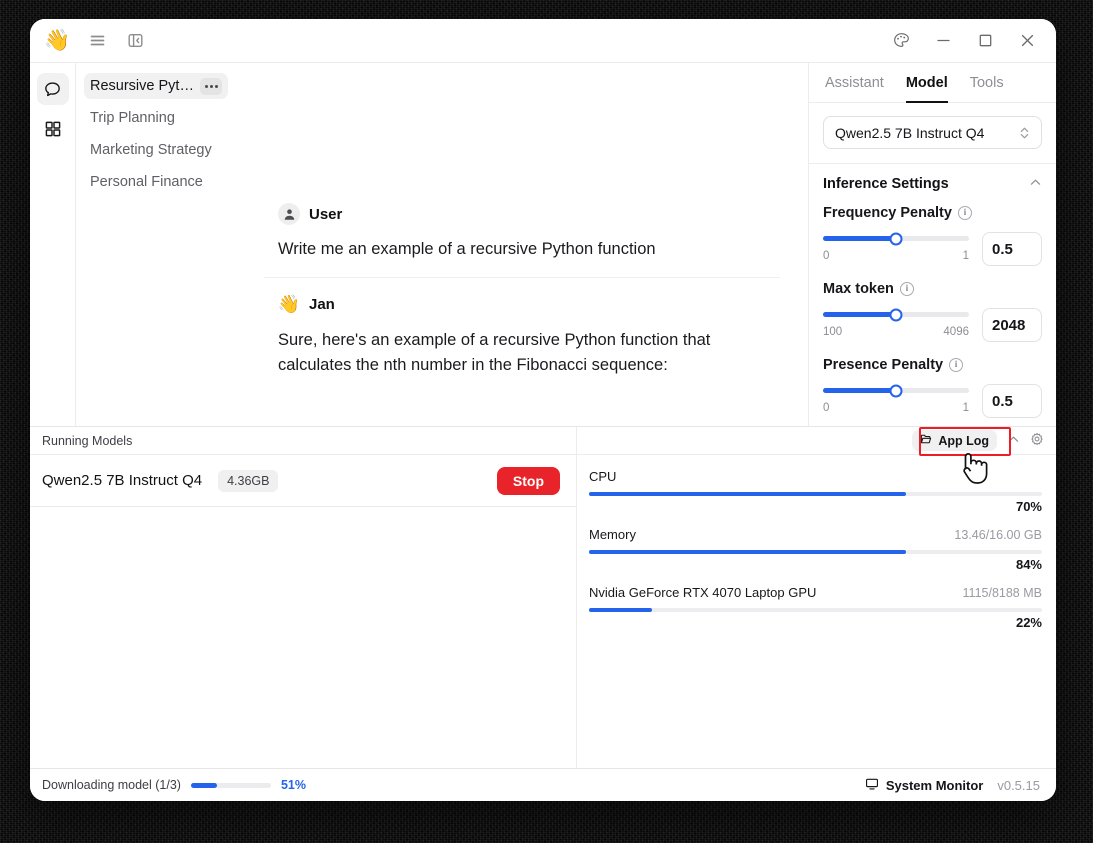 The width and height of the screenshot is (1093, 843). What do you see at coordinates (293, 785) in the screenshot?
I see `download-percent: 51%` at bounding box center [293, 785].